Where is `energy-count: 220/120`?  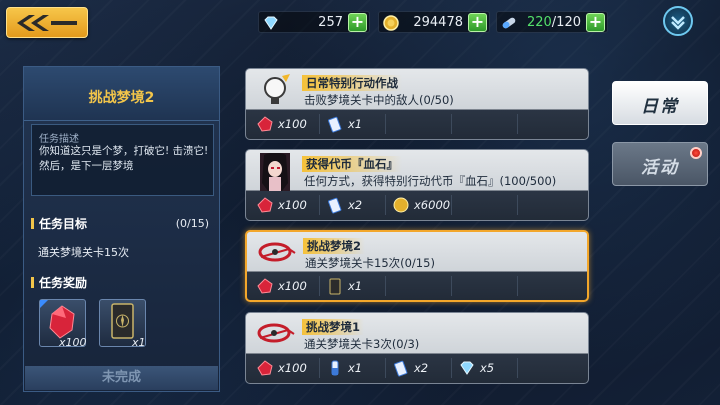
energy-count: 220/120 is located at coordinates (553, 22).